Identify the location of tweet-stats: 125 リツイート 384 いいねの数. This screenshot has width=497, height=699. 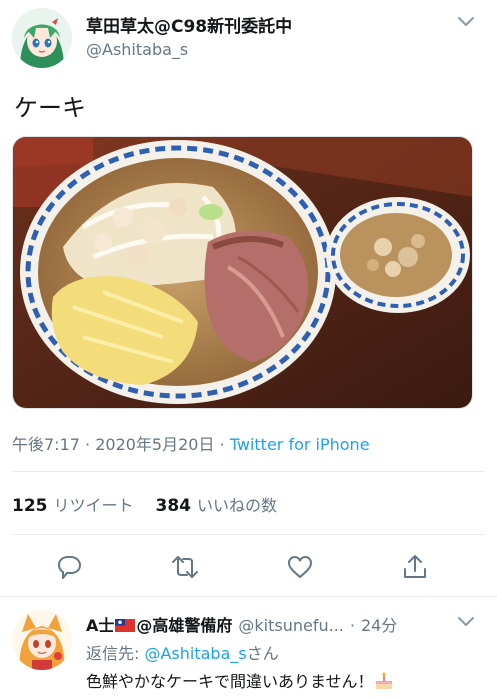
(144, 504).